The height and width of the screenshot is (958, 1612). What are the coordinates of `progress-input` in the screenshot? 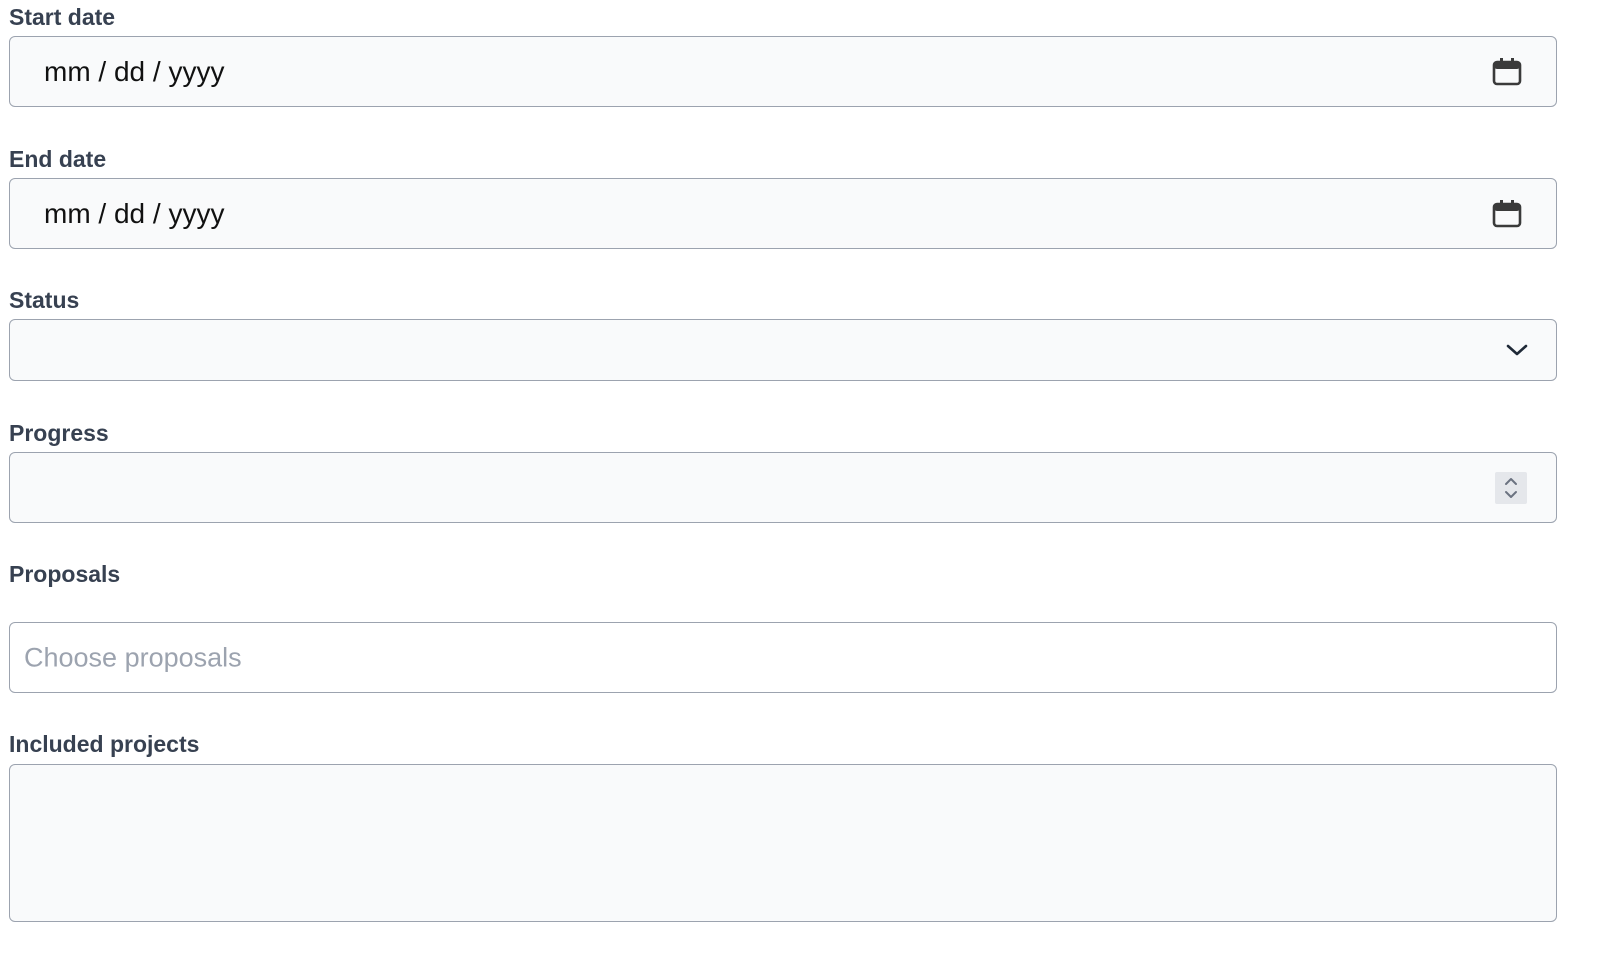 It's located at (783, 487).